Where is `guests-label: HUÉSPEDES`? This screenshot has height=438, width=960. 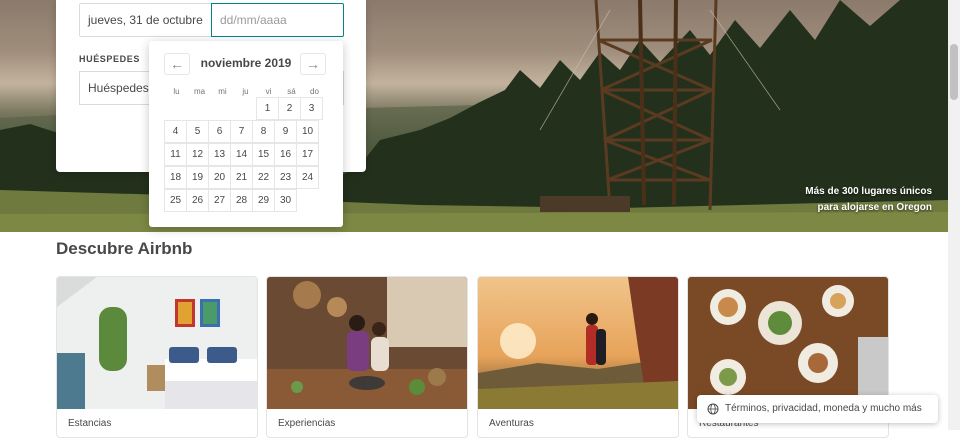 guests-label: HUÉSPEDES is located at coordinates (109, 59).